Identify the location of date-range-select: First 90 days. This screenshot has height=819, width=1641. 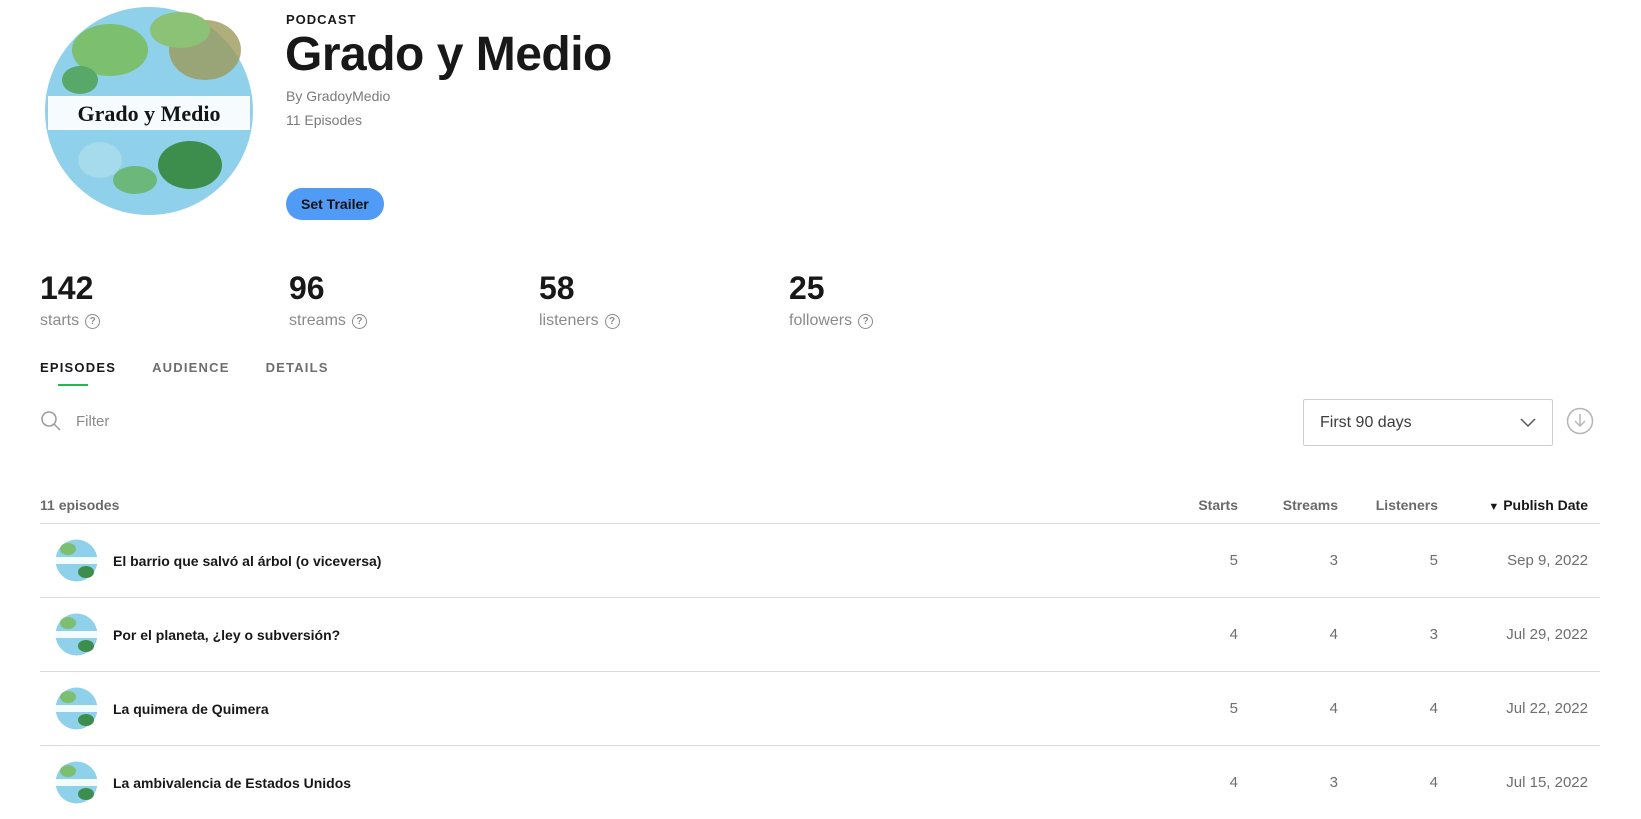
(1428, 422).